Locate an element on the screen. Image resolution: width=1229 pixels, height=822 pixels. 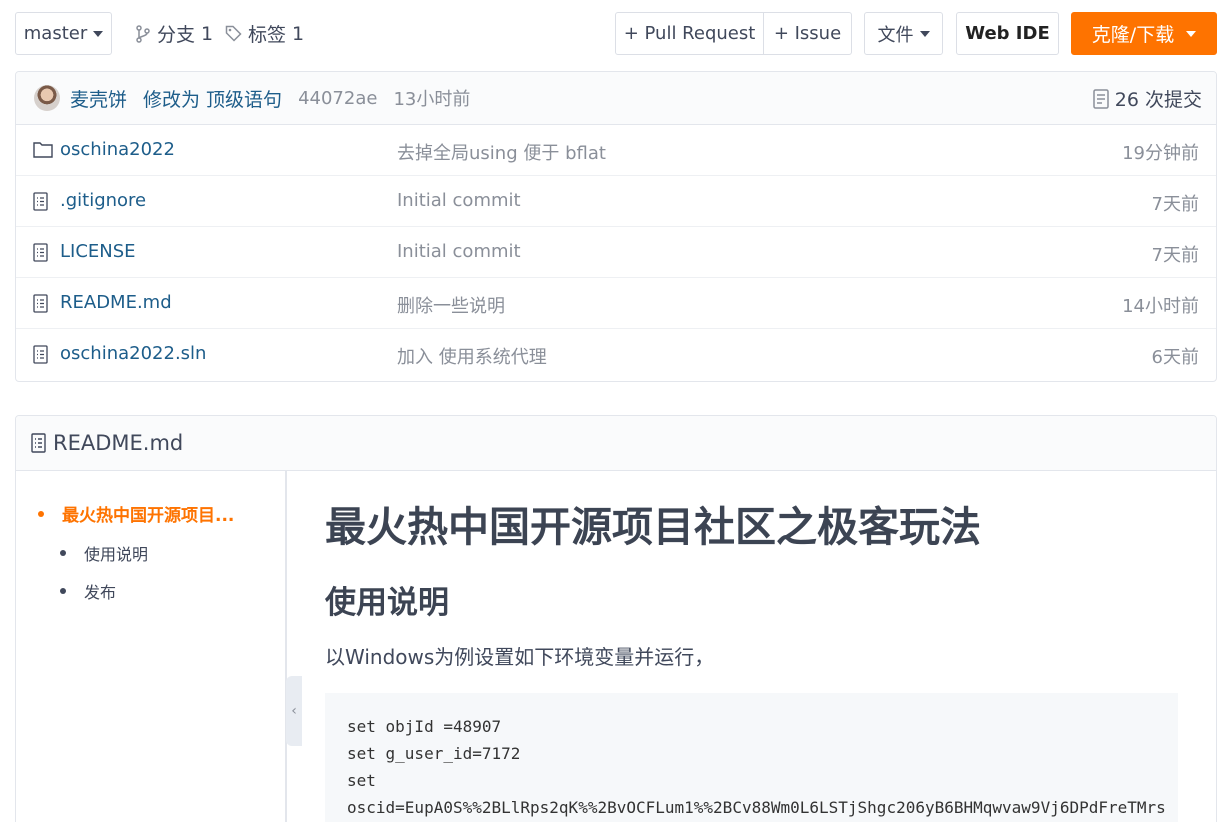
code-line: set g_user_id=7172 is located at coordinates (434, 753).